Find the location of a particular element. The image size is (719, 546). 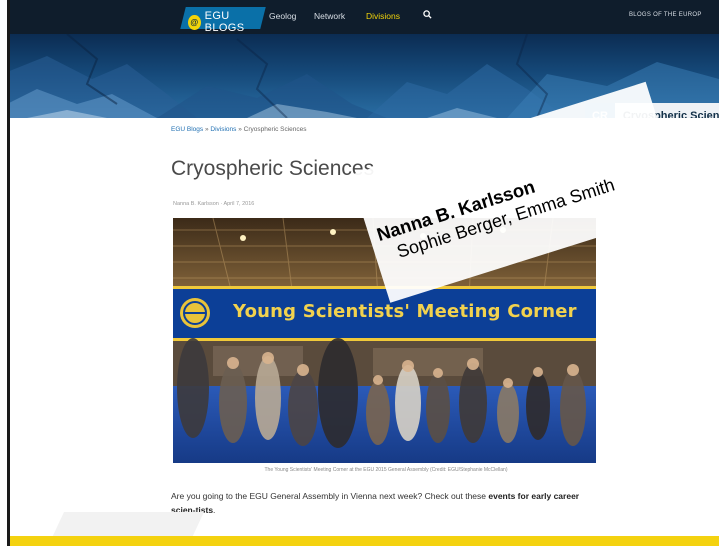

breadcrumb-divisions: Divisions is located at coordinates (223, 129).